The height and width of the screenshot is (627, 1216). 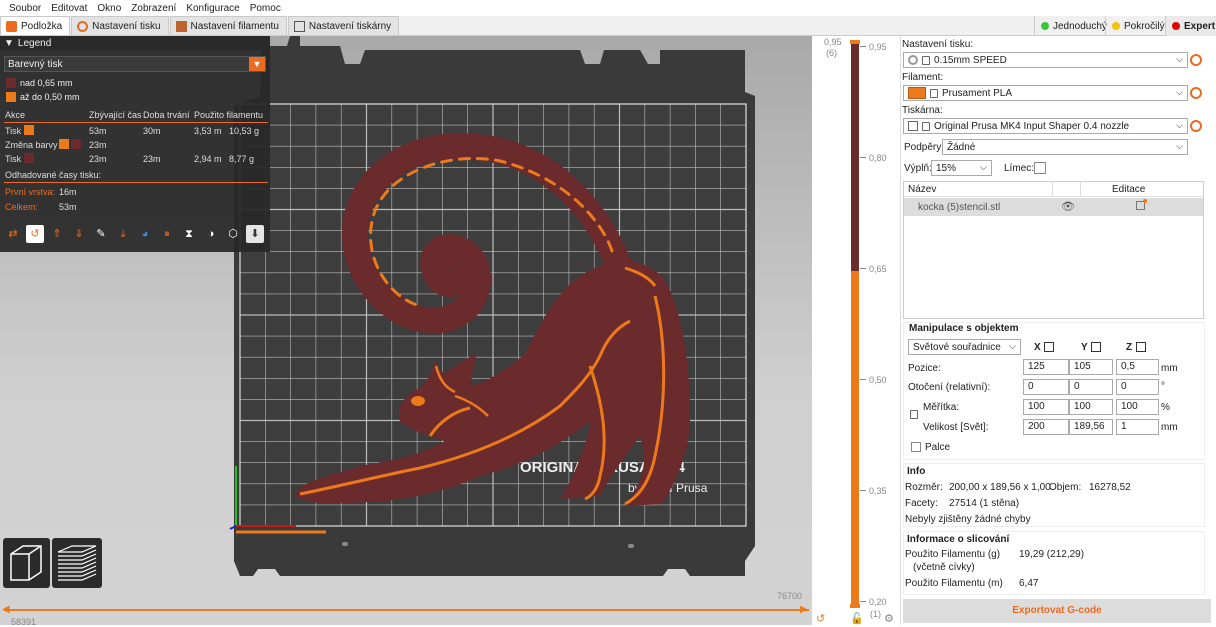 I want to click on collapse-triangle-icon: ▼, so click(x=9, y=43).